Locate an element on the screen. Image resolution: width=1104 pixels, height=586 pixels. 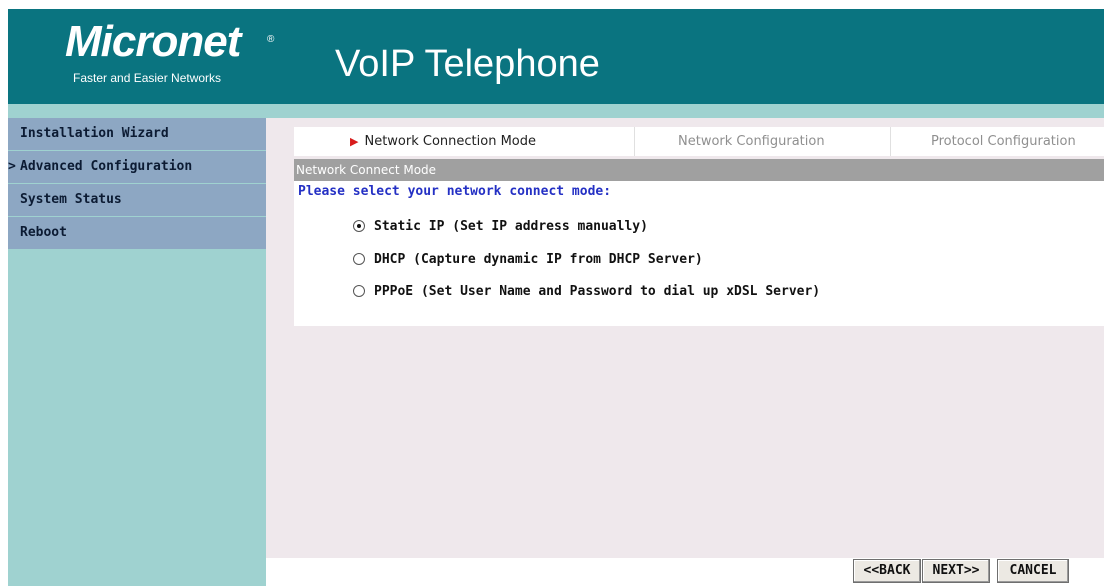
sidebar-item-advanced-configuration: > Advanced Configuration is located at coordinates (137, 167).